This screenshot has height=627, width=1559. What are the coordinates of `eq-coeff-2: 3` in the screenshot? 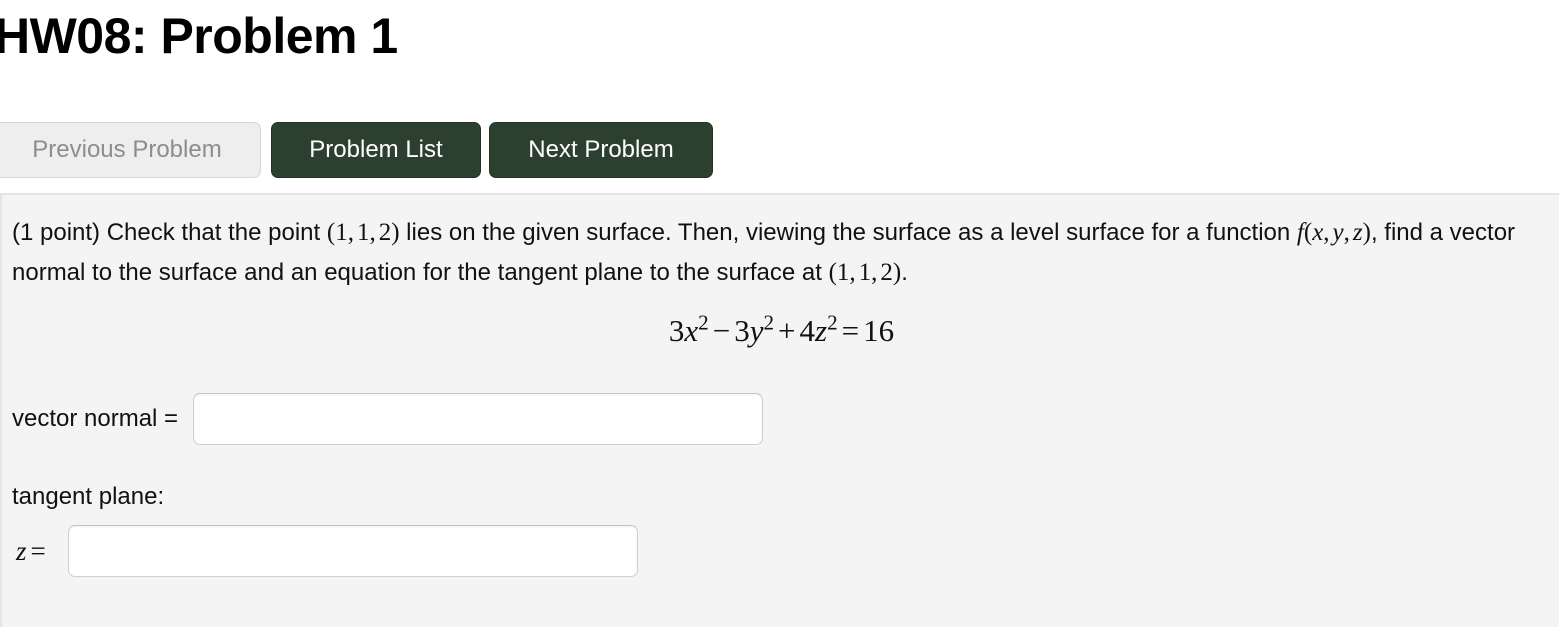 It's located at (742, 330).